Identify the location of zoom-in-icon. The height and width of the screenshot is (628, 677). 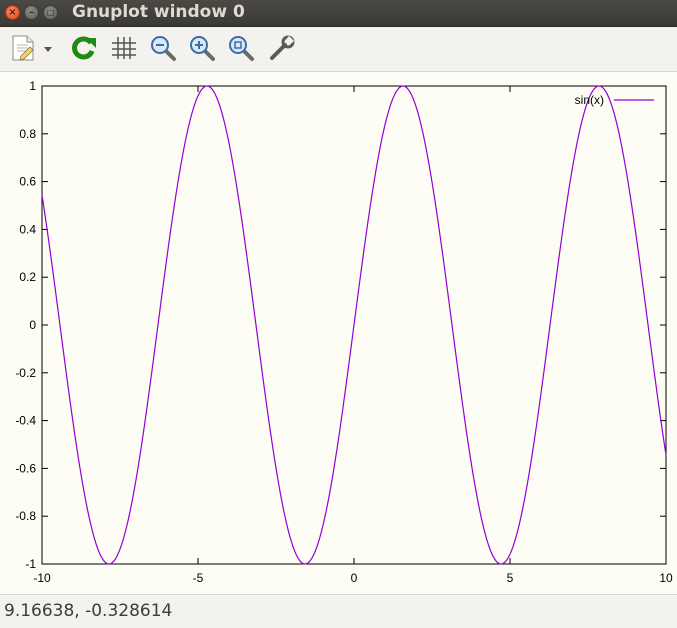
(202, 48).